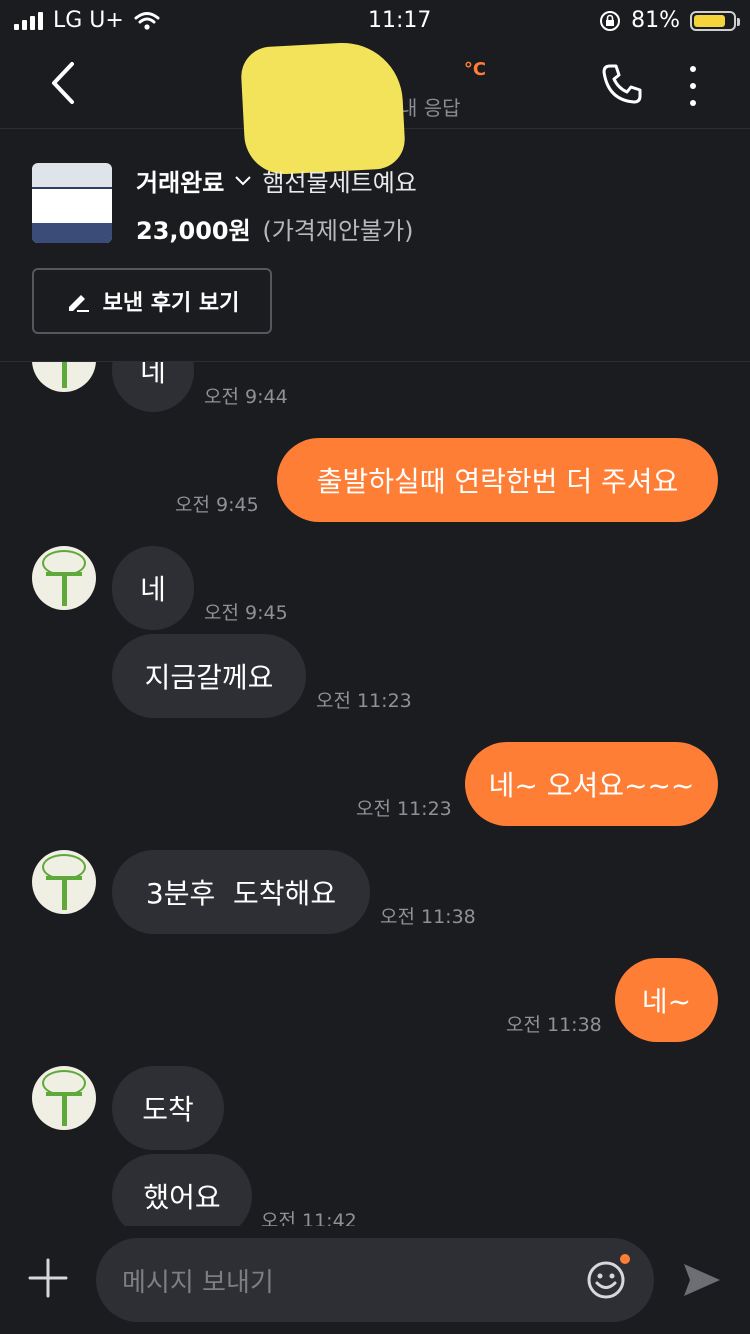  What do you see at coordinates (339, 183) in the screenshot?
I see `product-title: 햄선물세트예요` at bounding box center [339, 183].